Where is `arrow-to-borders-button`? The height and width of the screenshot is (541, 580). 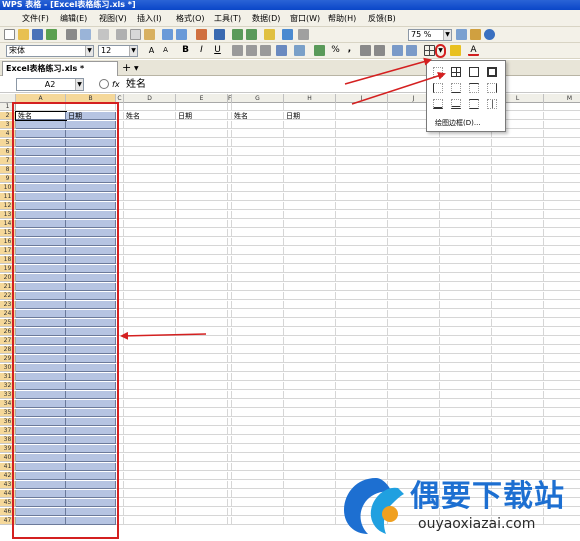
arrow-to-borders-button is located at coordinates (388, 71).